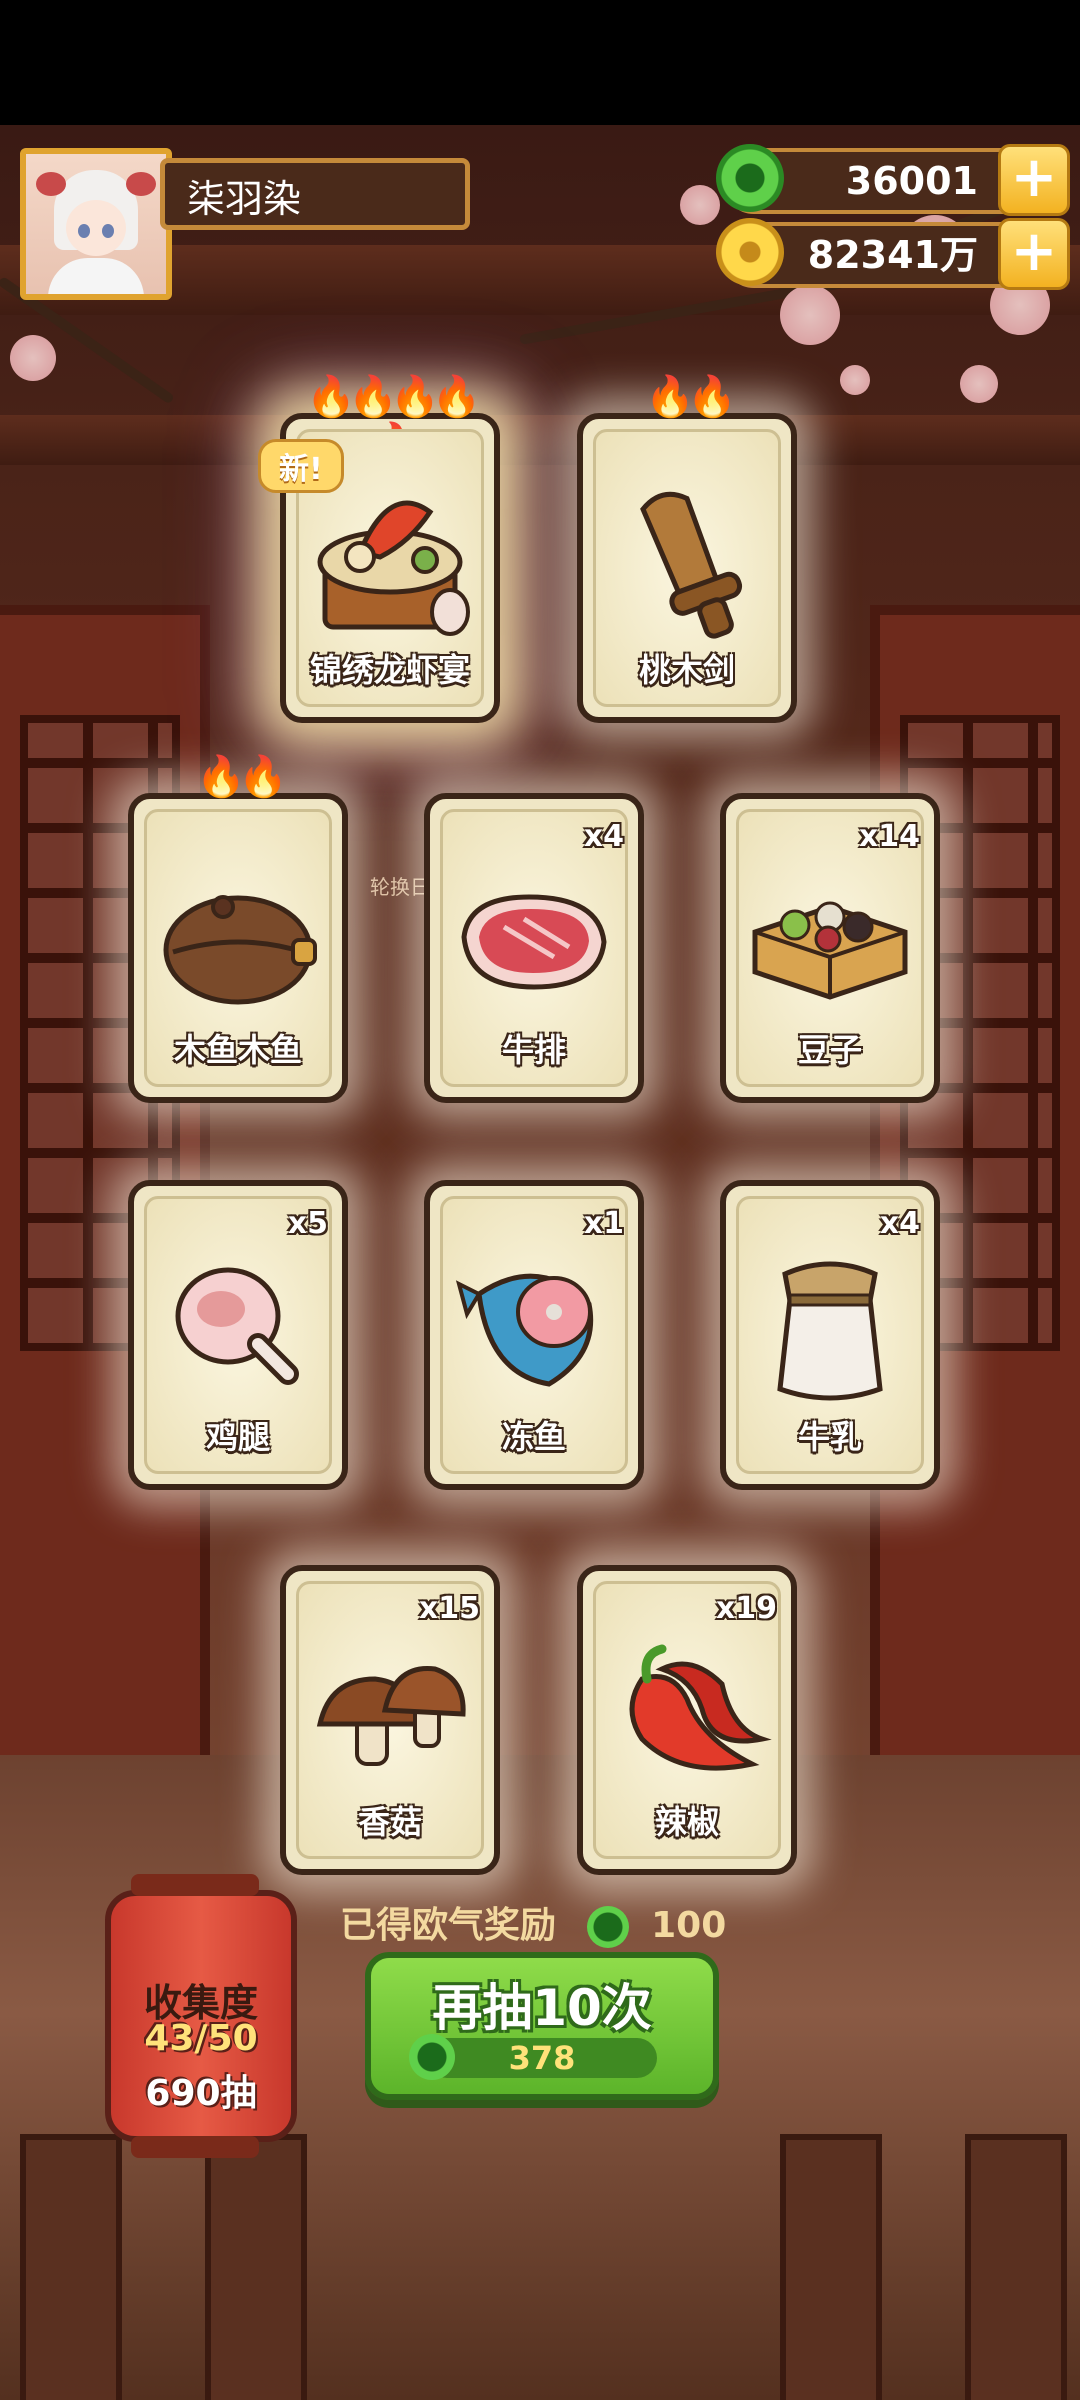  Describe the element at coordinates (201, 2038) in the screenshot. I see `collection-progress: 43/50` at that location.